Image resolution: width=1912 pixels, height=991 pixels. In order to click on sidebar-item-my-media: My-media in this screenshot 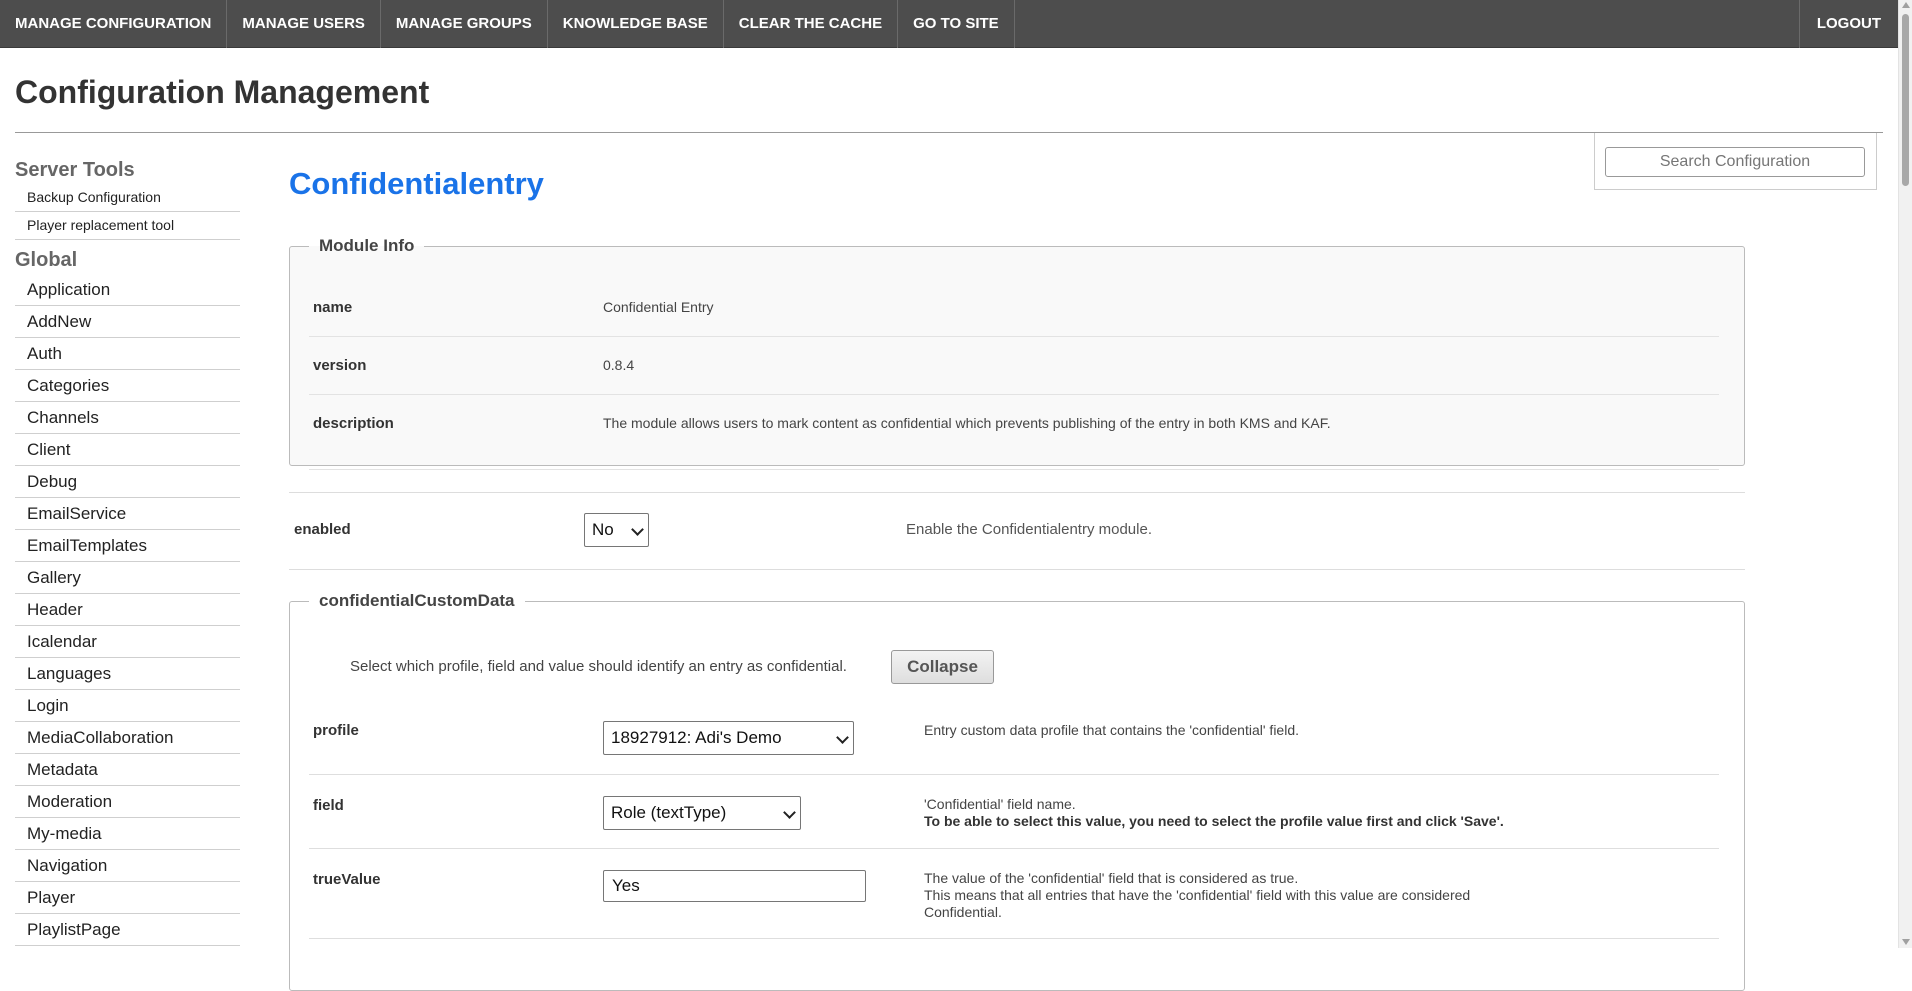, I will do `click(127, 834)`.